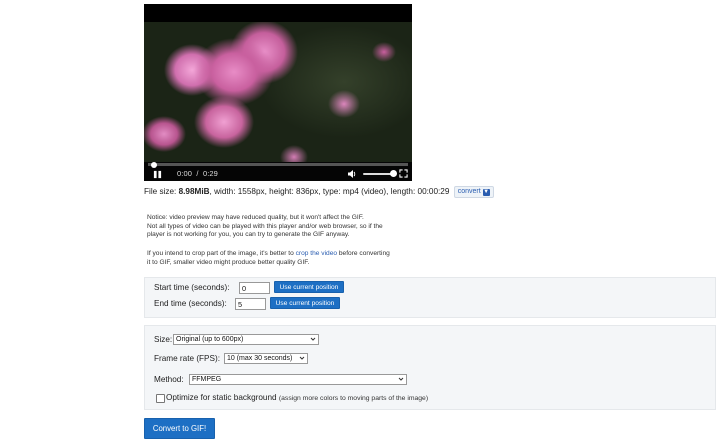  I want to click on play-icon, so click(157, 174).